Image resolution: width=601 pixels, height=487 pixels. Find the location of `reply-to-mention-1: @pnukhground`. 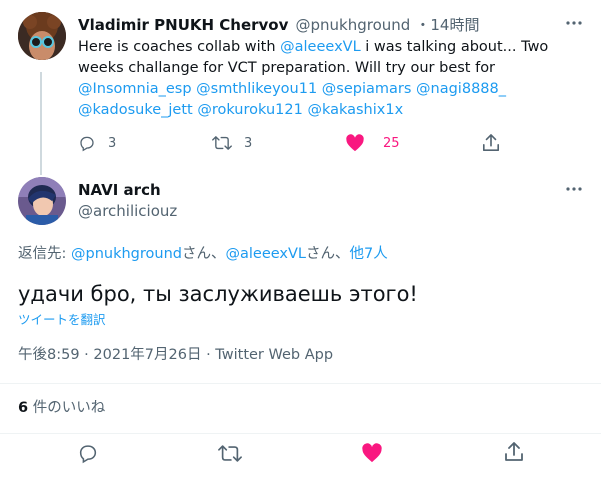

reply-to-mention-1: @pnukhground is located at coordinates (126, 254).